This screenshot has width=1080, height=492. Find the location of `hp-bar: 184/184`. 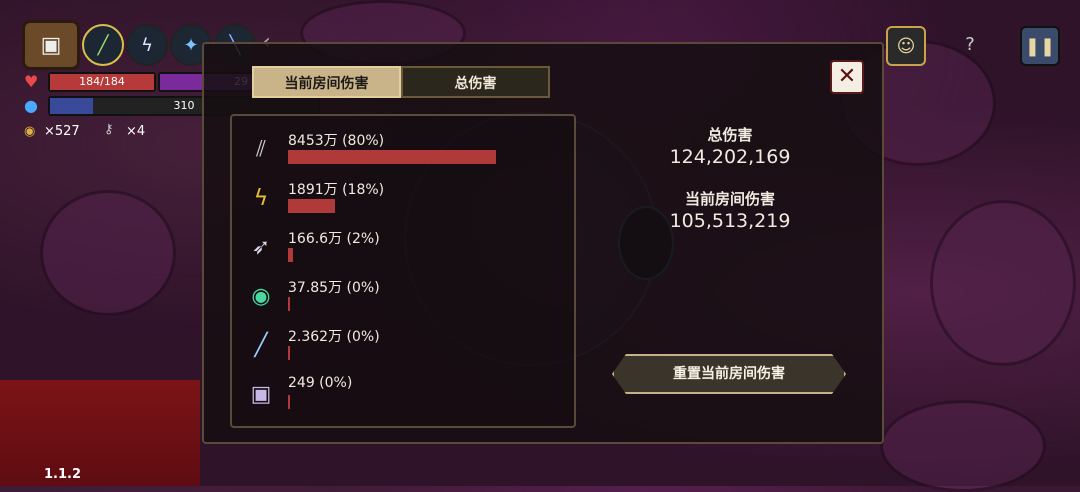

hp-bar: 184/184 is located at coordinates (102, 82).